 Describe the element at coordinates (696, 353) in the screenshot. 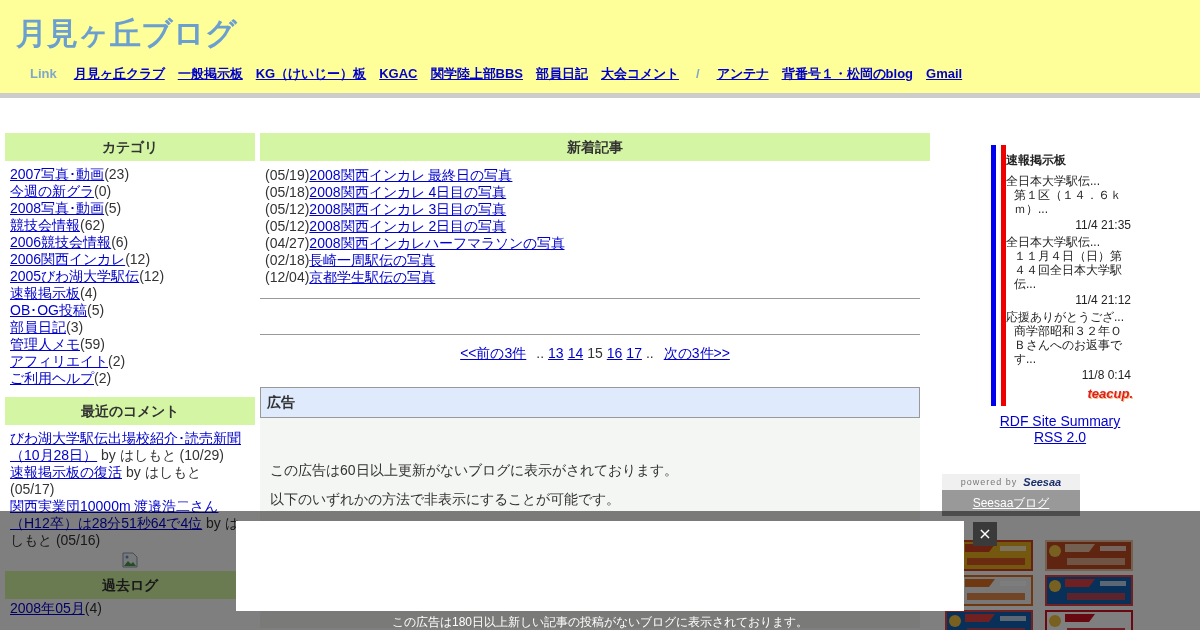

I see `next-page-link: 次の3件>>` at that location.